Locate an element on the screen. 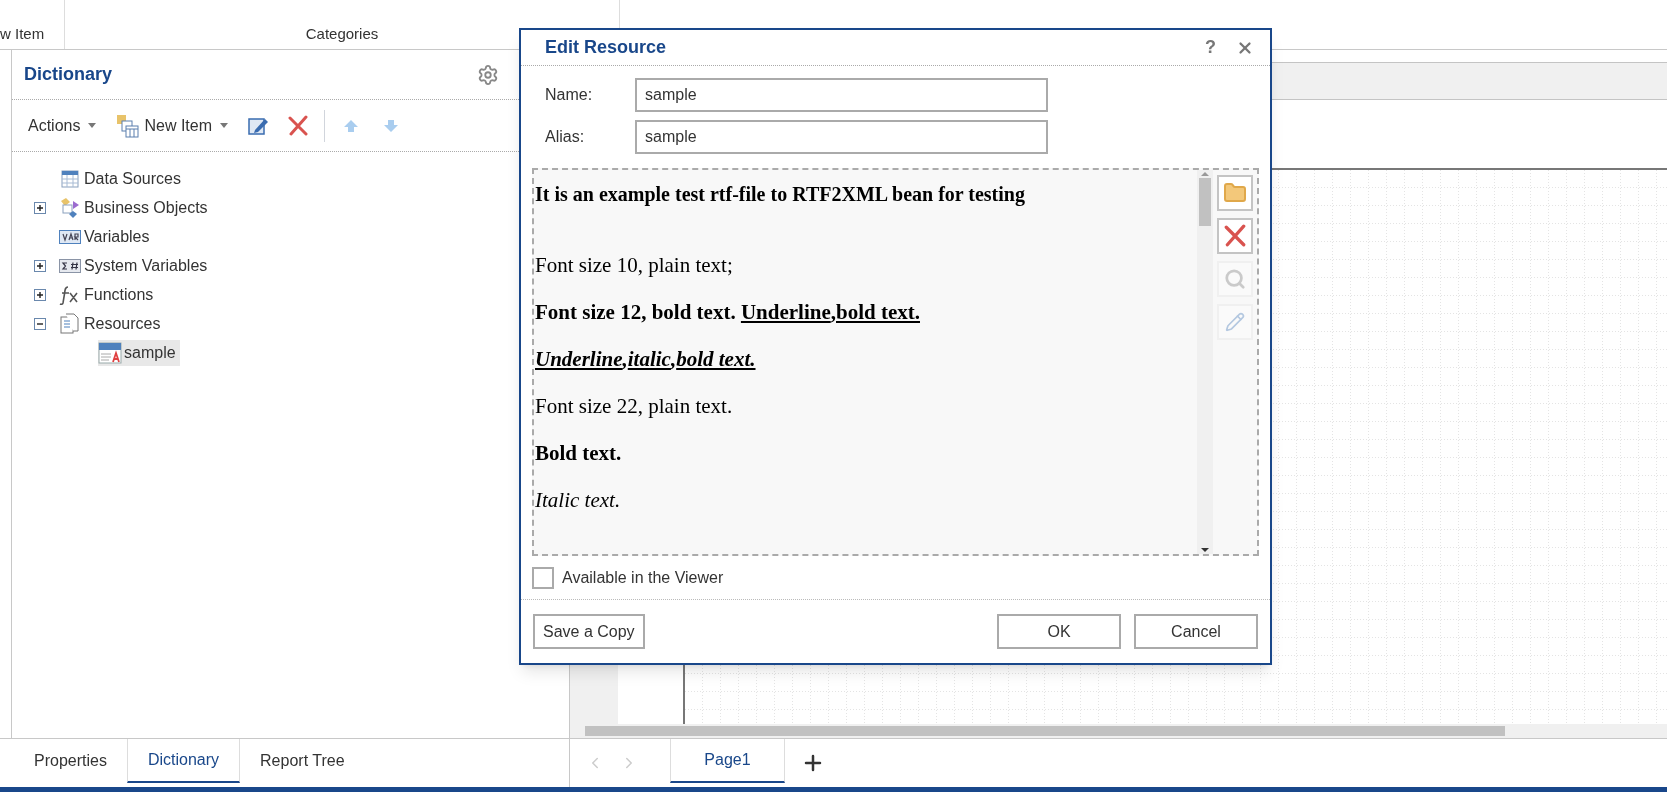 This screenshot has height=792, width=1667. vertical-scrollbar is located at coordinates (1205, 362).